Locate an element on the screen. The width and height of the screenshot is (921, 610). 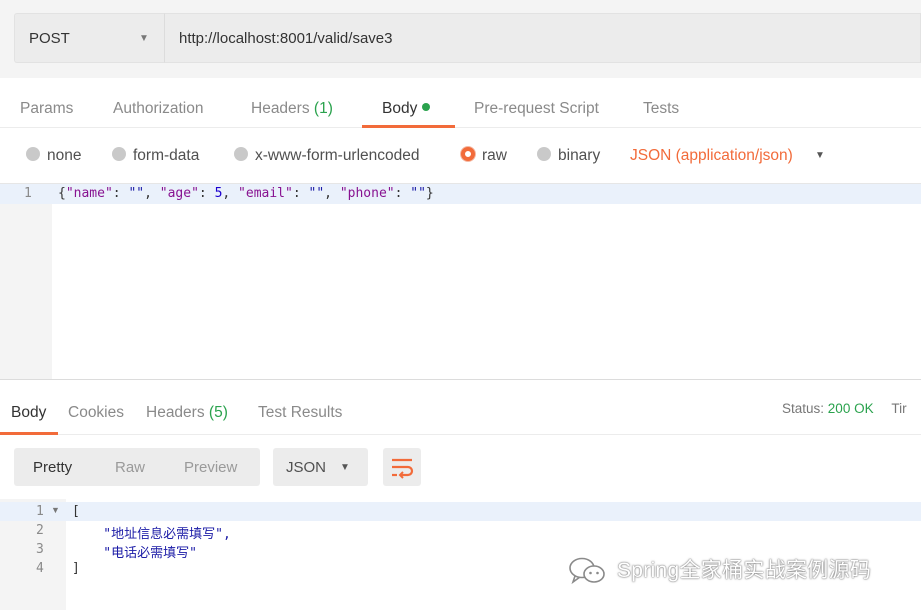
headers-count: (1) is located at coordinates (323, 108).